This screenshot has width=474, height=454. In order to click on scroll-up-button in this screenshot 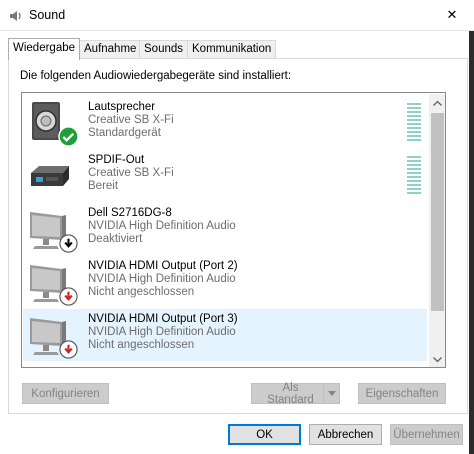, I will do `click(437, 102)`.